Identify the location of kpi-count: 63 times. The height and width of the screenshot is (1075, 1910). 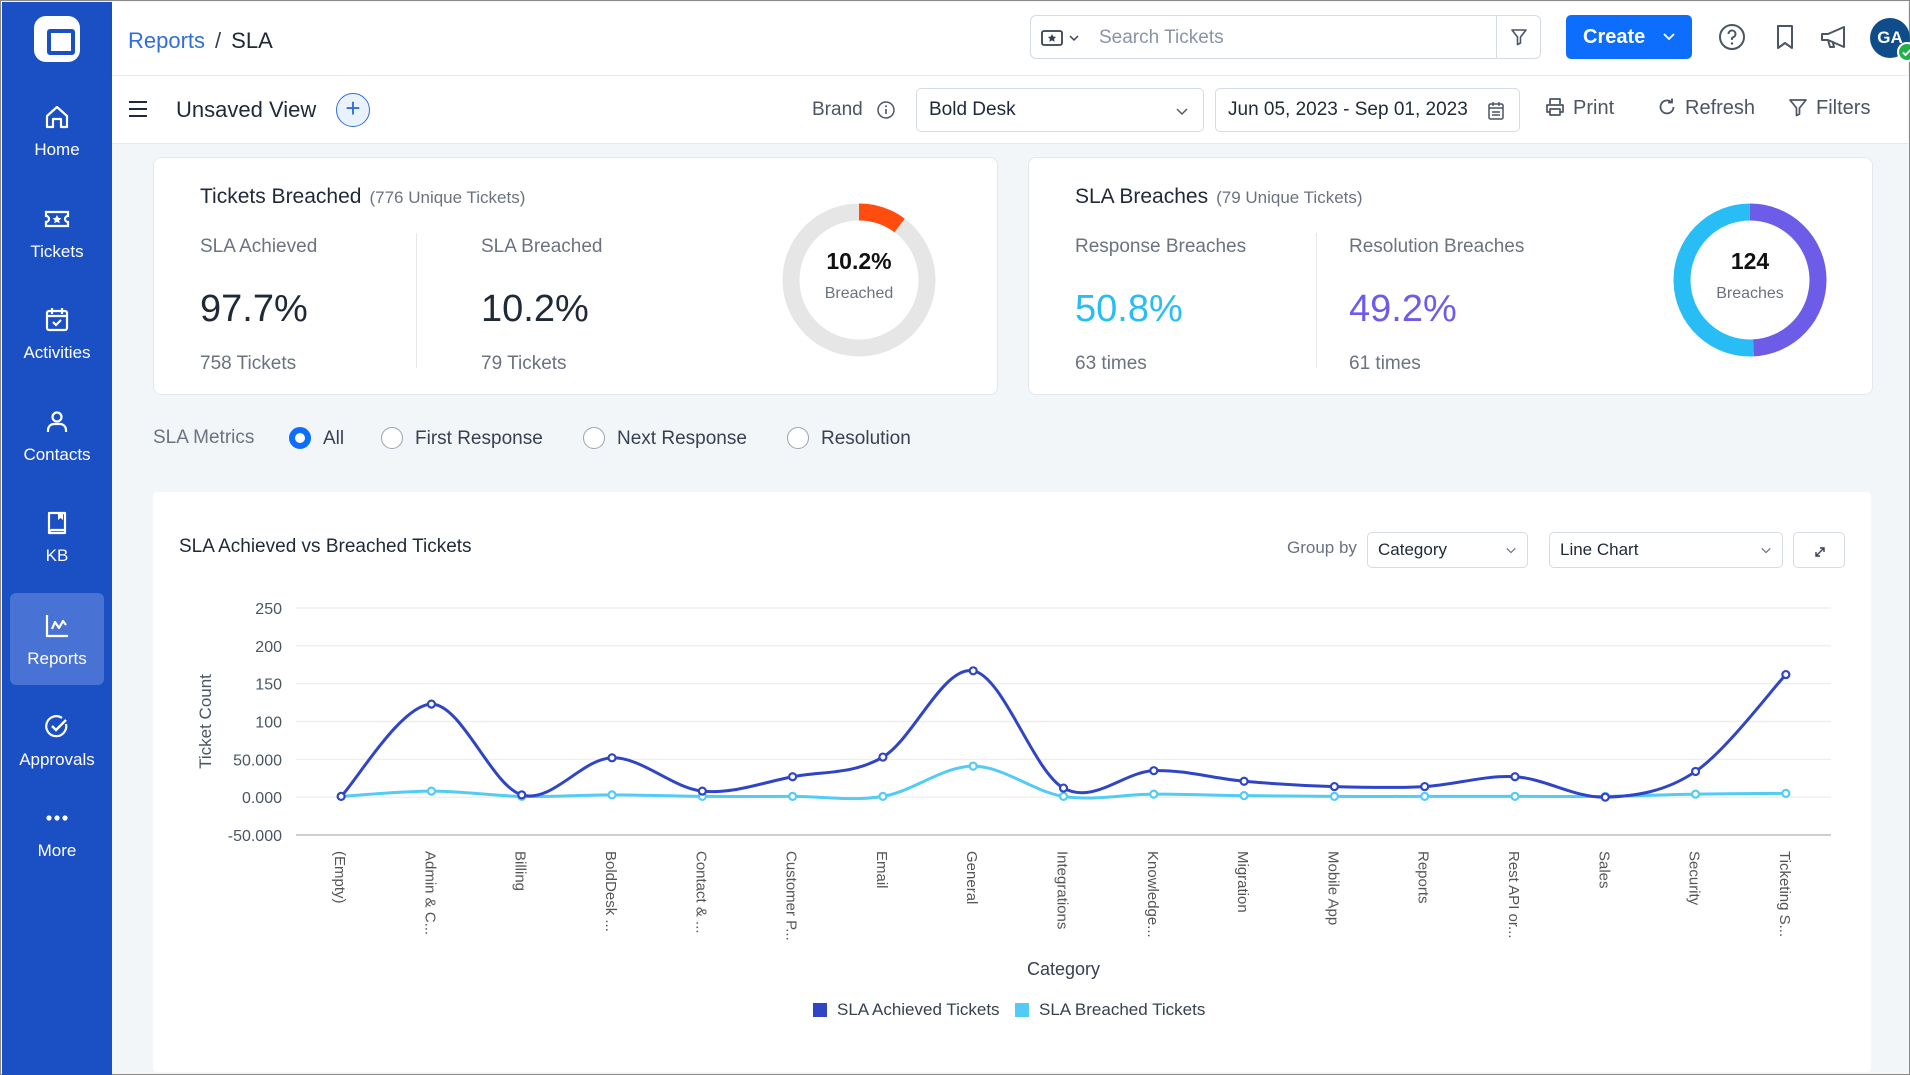
(1111, 363).